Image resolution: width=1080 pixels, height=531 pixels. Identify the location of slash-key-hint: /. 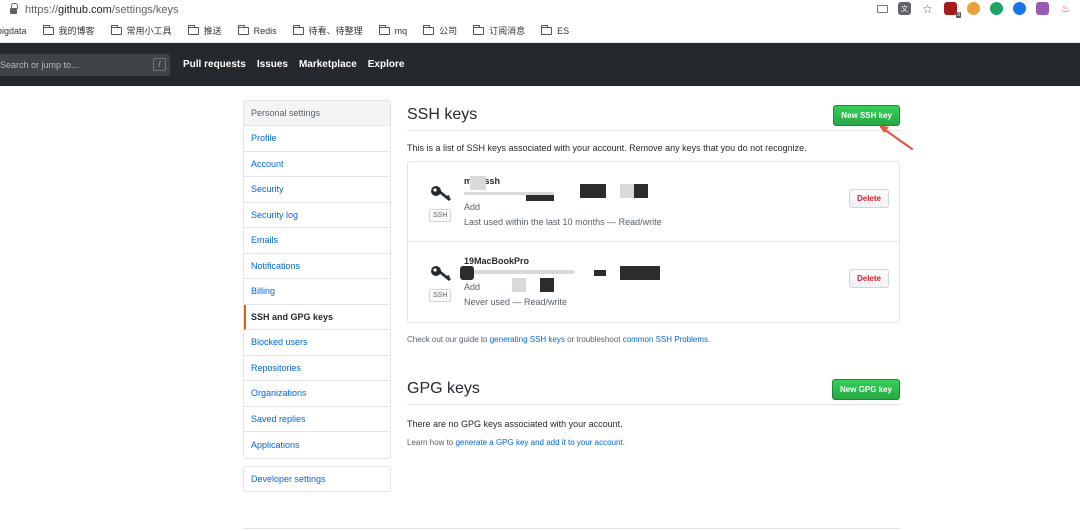
(159, 64).